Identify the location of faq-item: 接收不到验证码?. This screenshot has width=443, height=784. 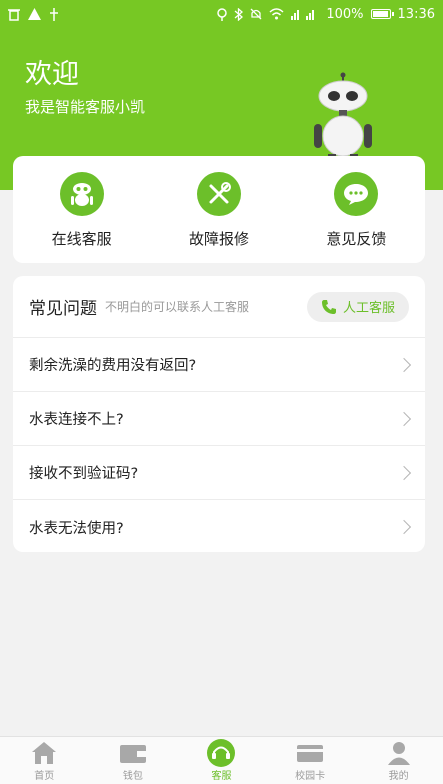
(219, 473).